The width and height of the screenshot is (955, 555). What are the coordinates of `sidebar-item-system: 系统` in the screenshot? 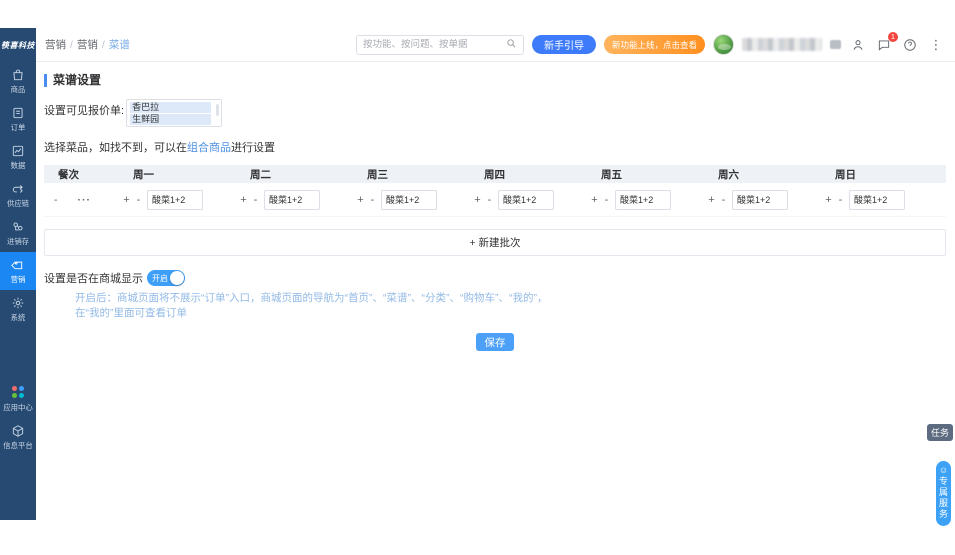 It's located at (18, 309).